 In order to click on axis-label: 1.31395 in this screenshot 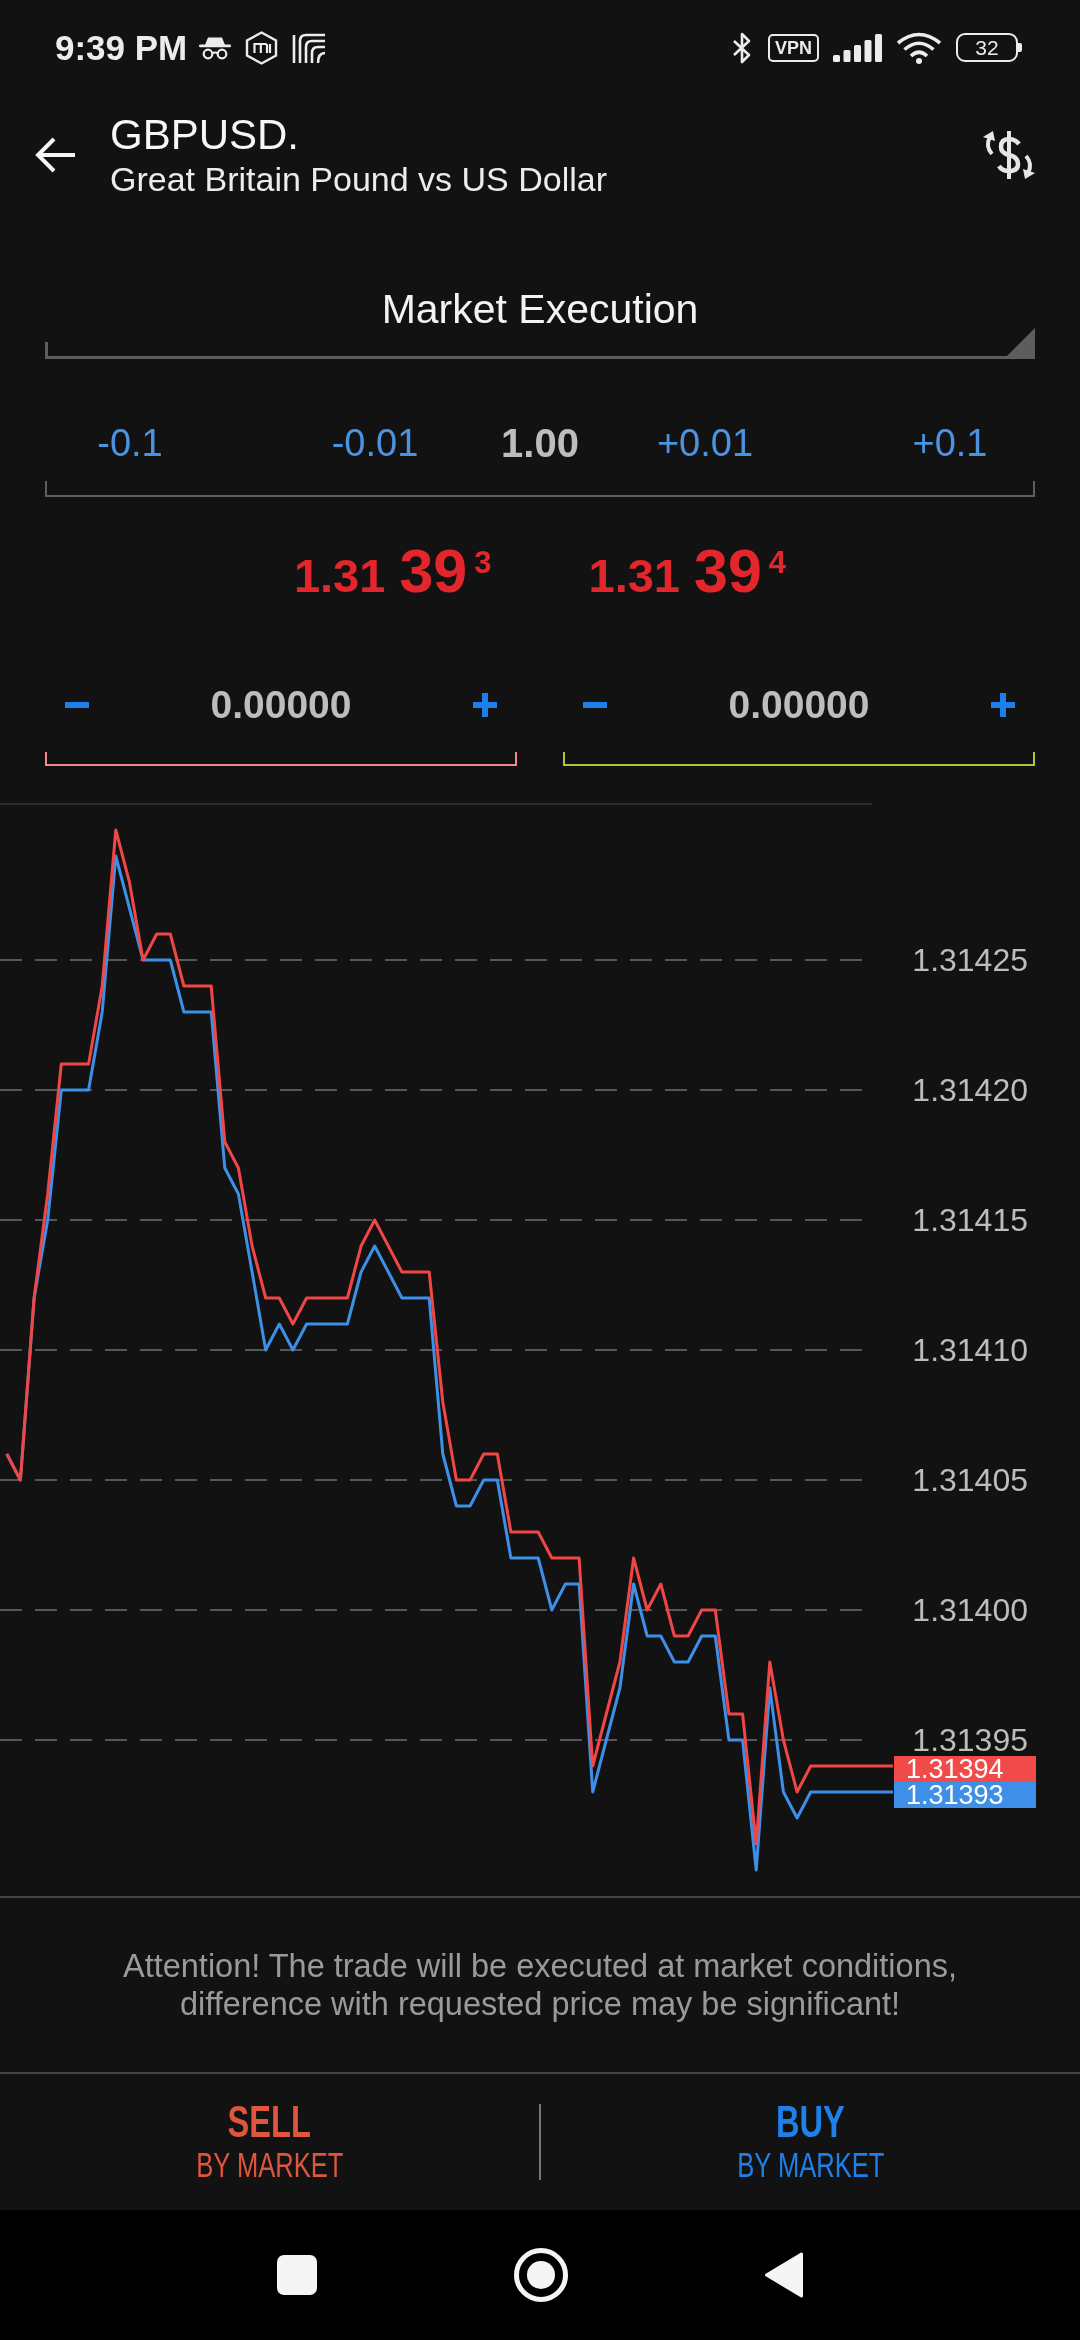, I will do `click(970, 1740)`.